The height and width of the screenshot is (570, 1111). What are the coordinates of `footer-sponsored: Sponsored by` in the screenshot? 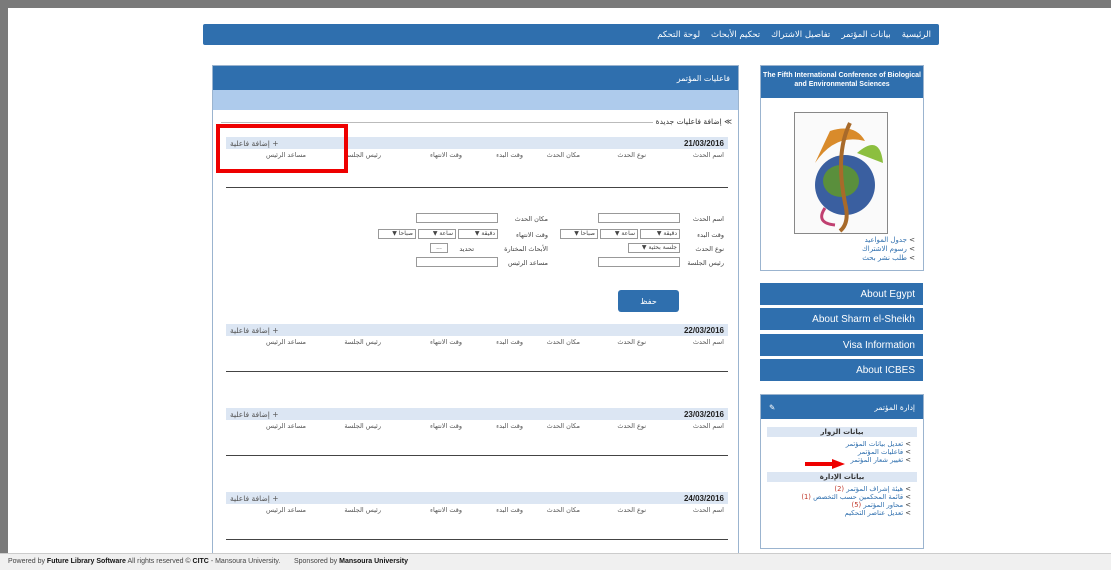 It's located at (315, 561).